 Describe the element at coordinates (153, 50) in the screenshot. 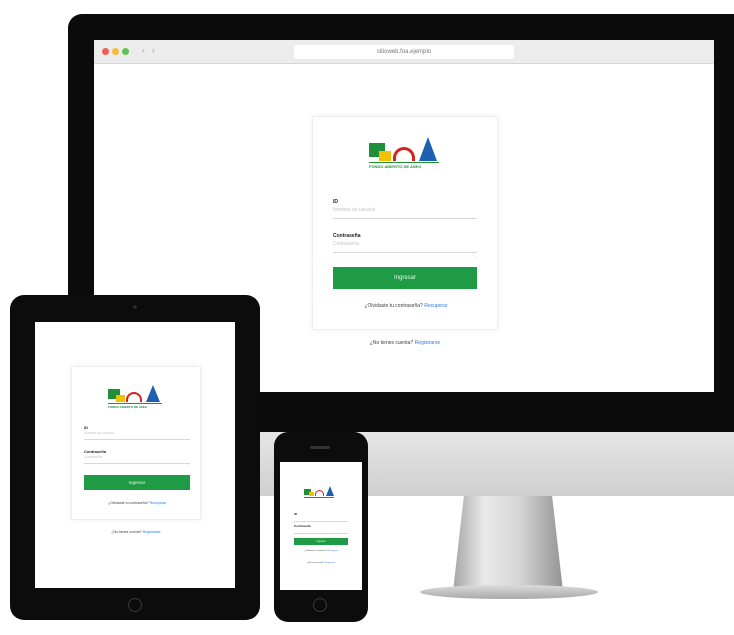

I see `forward-arrow-icon: ›` at that location.